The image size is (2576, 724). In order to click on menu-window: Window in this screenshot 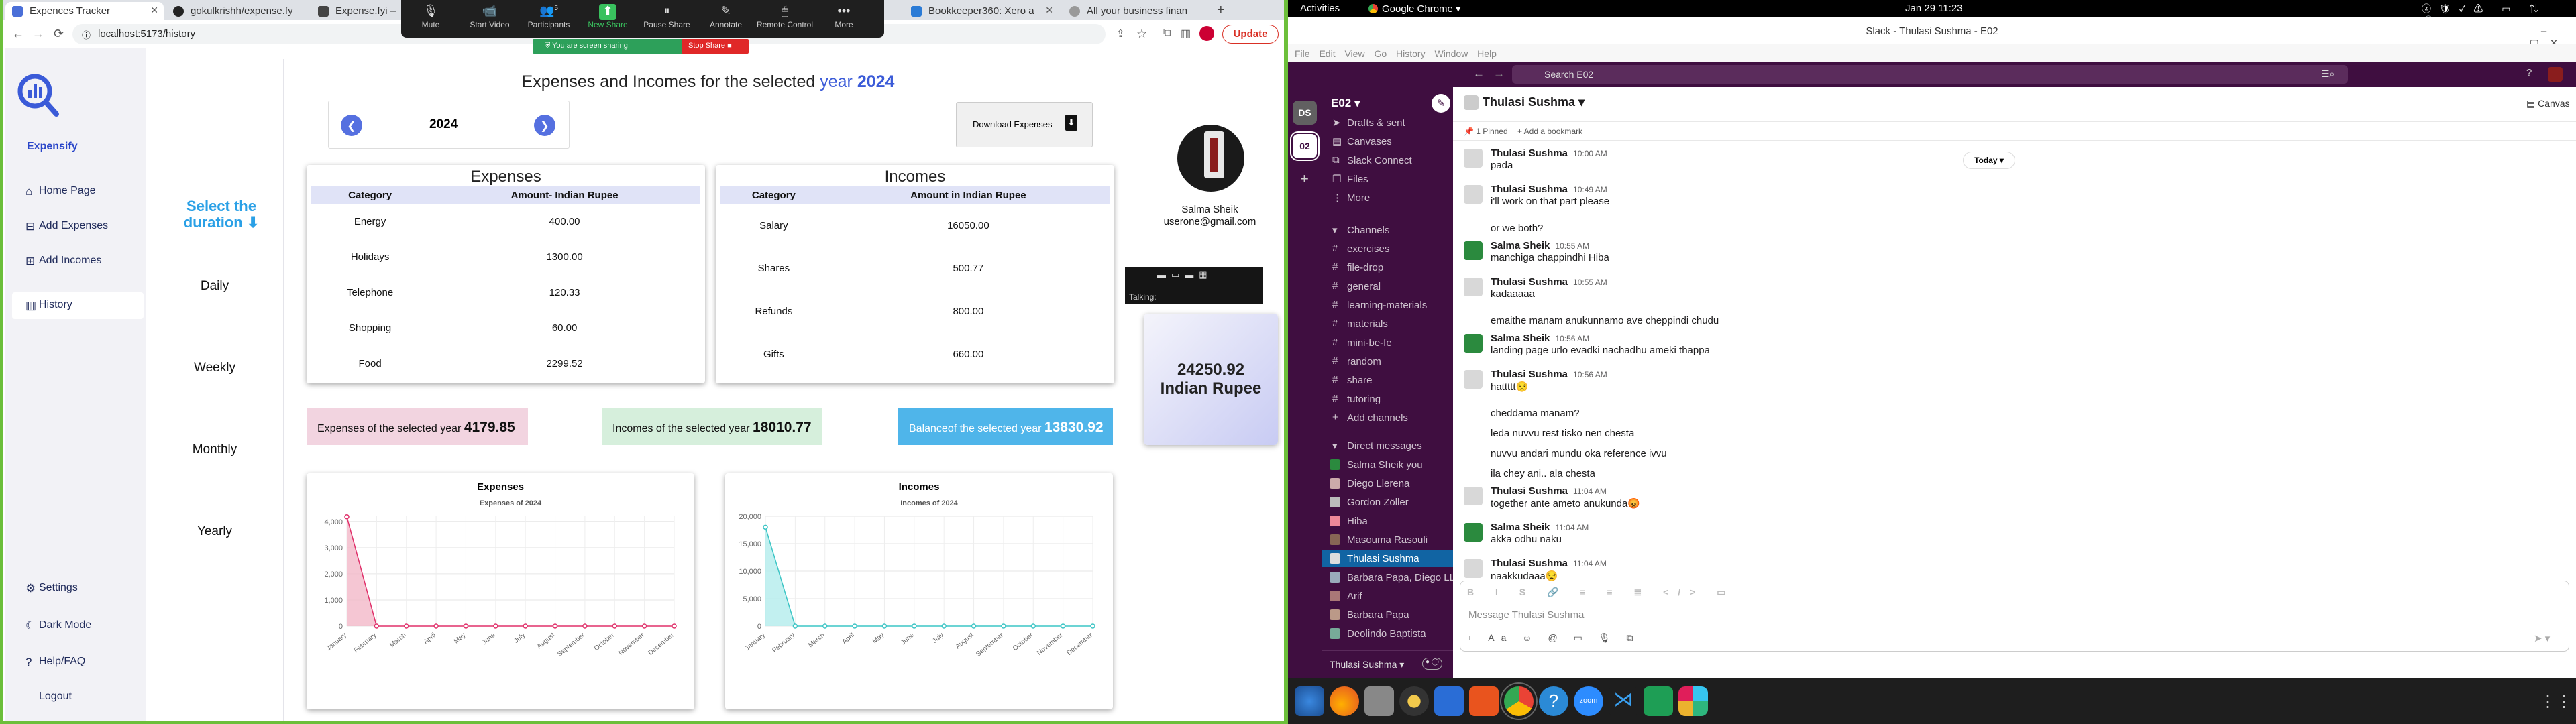, I will do `click(1451, 53)`.